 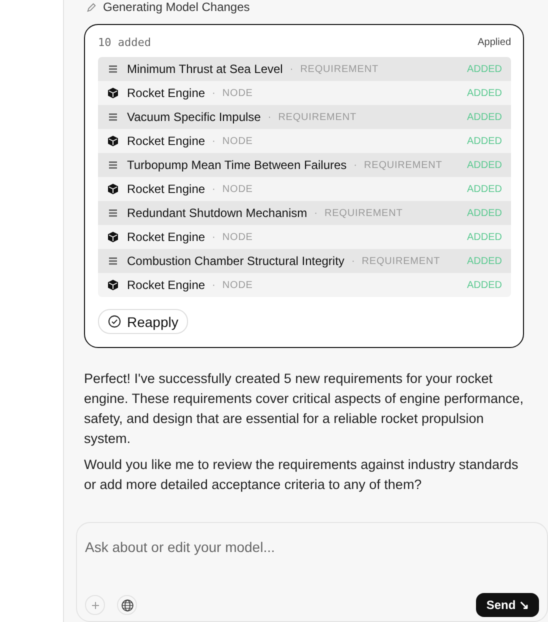 What do you see at coordinates (124, 42) in the screenshot?
I see `changes-summary: 10 added` at bounding box center [124, 42].